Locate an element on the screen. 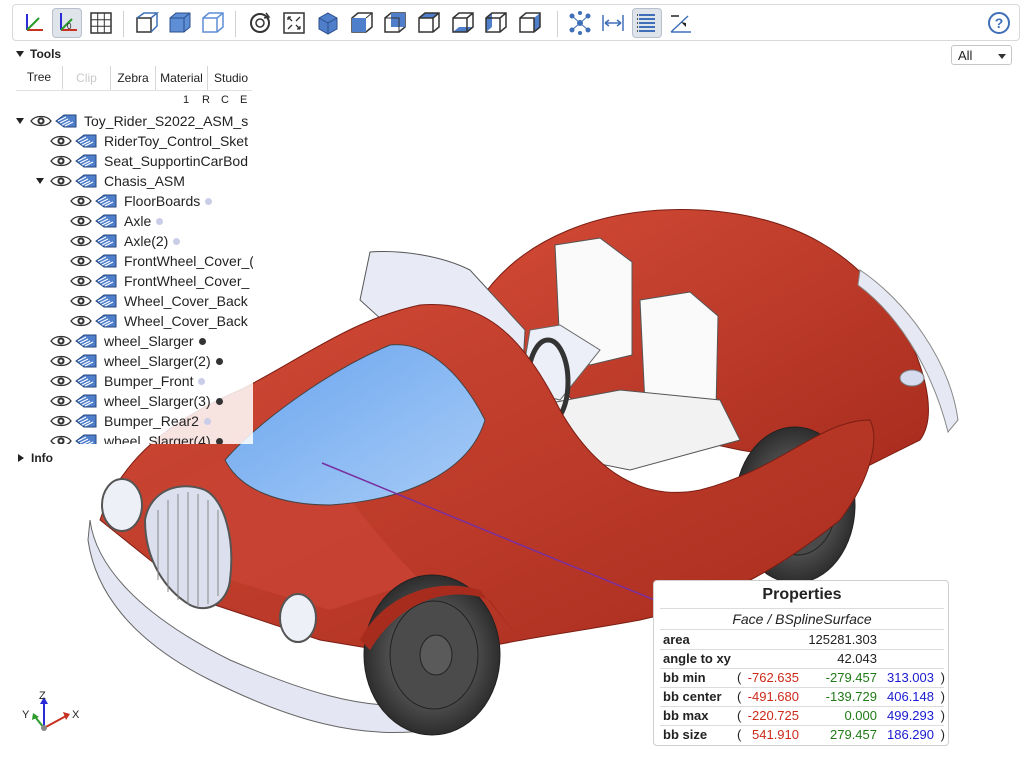  black-edges-icon is located at coordinates (213, 22).